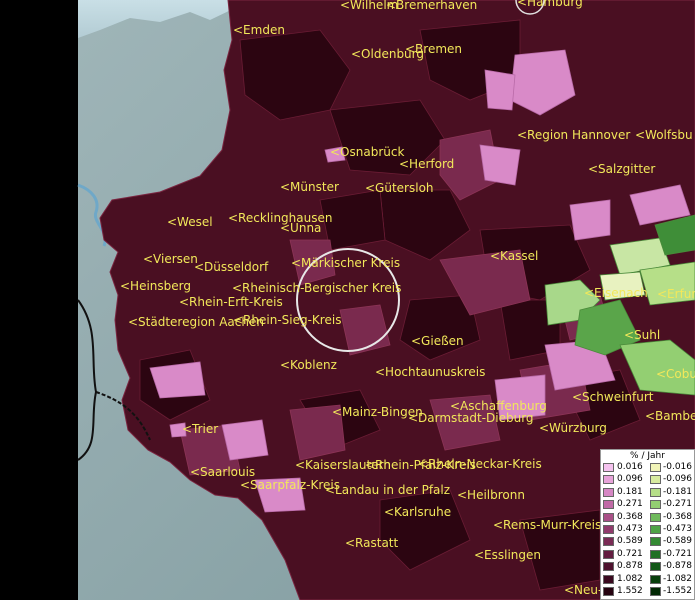 The image size is (695, 600). Describe the element at coordinates (259, 30) in the screenshot. I see `label-emden: <Emden` at that location.